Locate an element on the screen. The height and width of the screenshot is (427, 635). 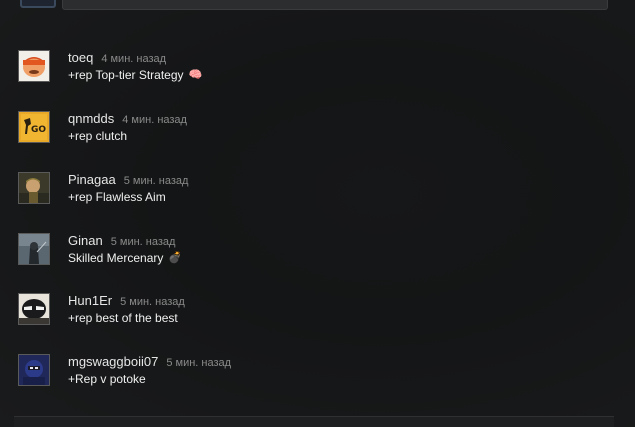
soldier-icon is located at coordinates (34, 188).